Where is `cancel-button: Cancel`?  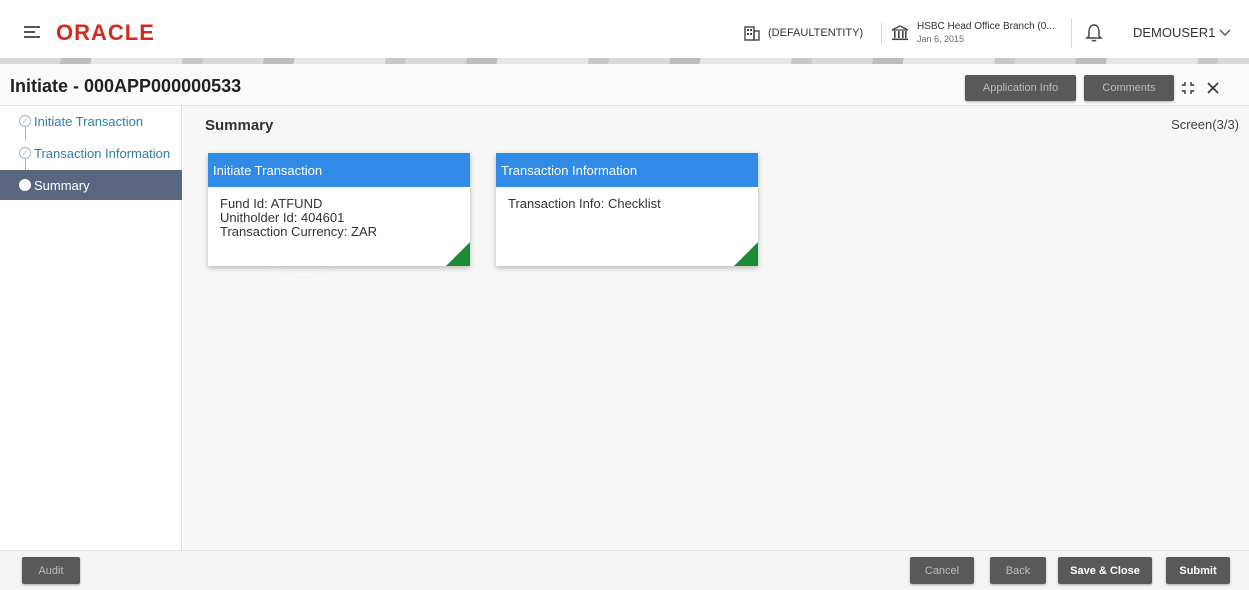
cancel-button: Cancel is located at coordinates (942, 570).